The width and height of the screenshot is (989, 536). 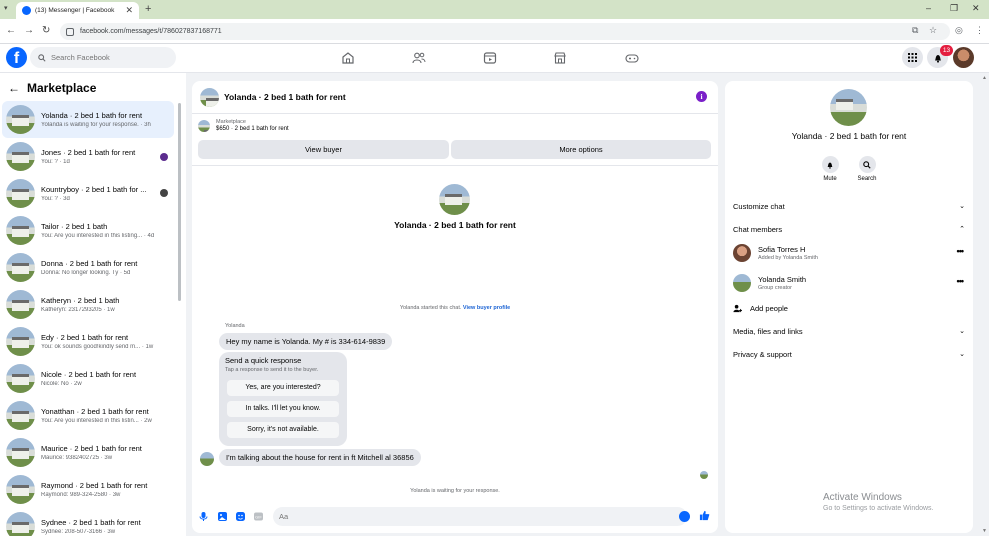 I want to click on chat-thumbnail, so click(x=209, y=97).